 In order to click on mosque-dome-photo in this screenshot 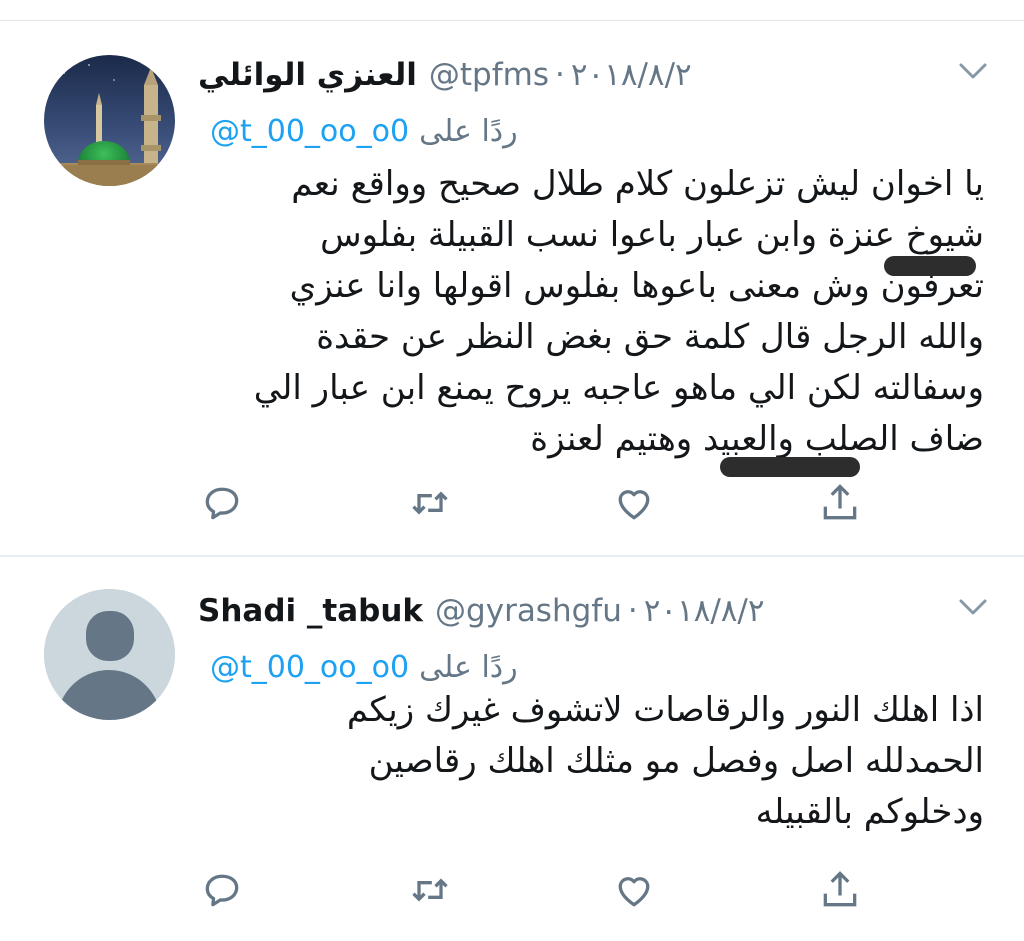, I will do `click(109, 120)`.